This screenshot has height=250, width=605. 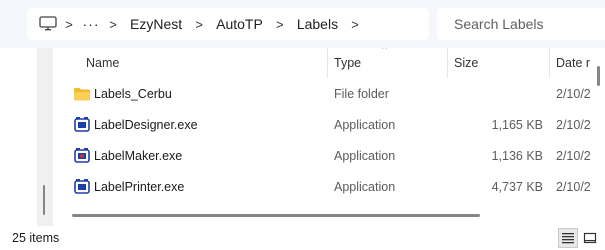 I want to click on this-pc-icon, so click(x=48, y=24).